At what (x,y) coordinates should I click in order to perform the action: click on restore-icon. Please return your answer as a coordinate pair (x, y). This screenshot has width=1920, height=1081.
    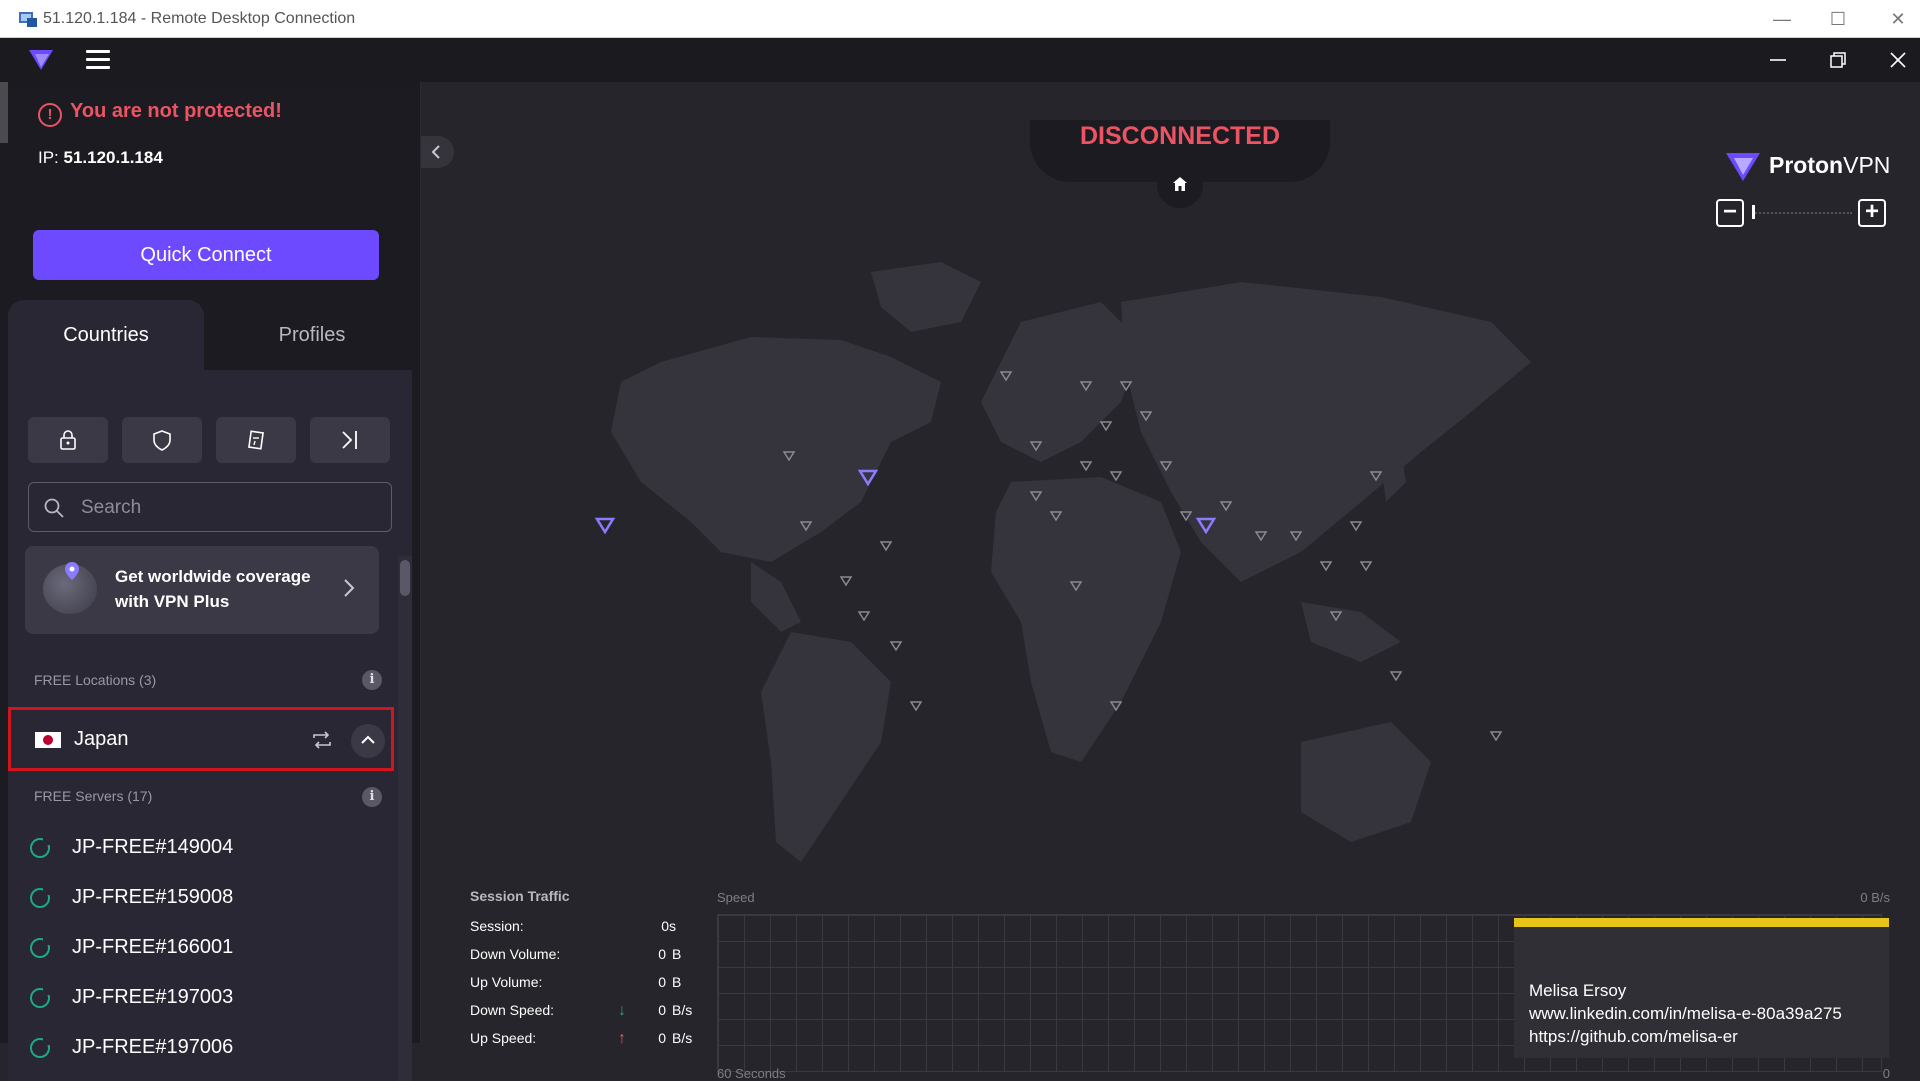
    Looking at the image, I should click on (1838, 60).